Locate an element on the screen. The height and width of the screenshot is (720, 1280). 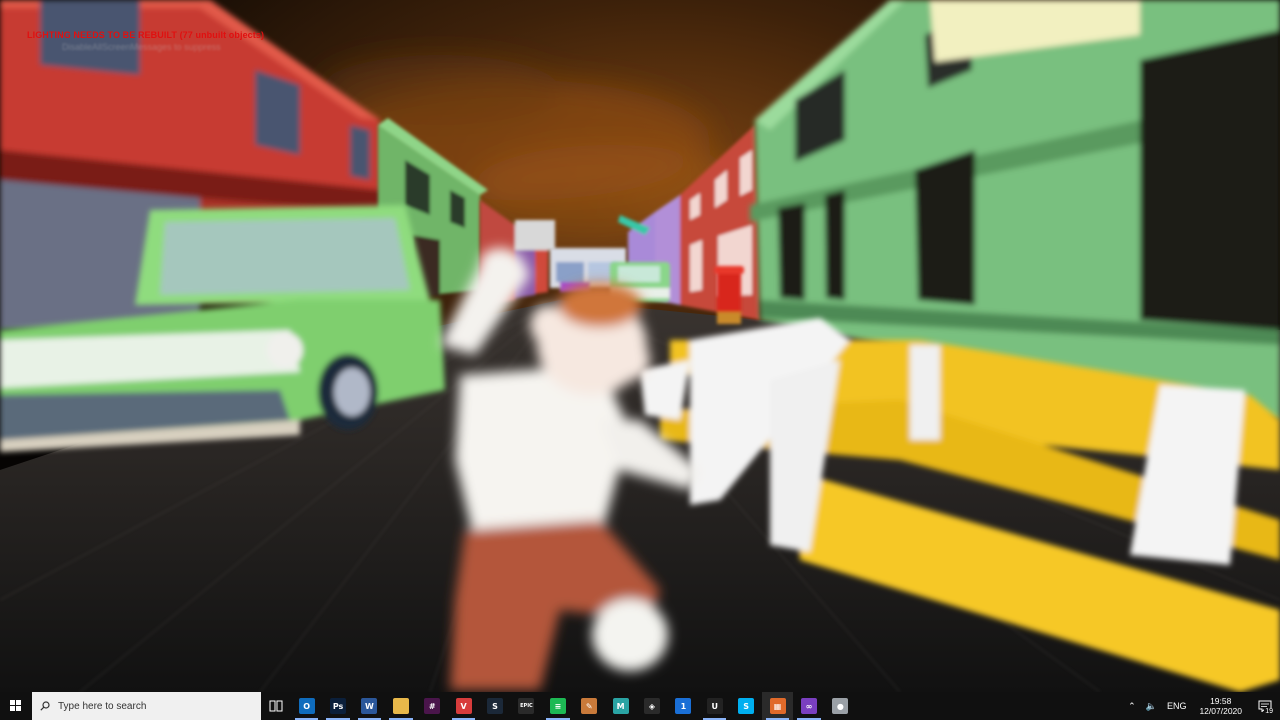
steam-icon: S is located at coordinates (495, 706).